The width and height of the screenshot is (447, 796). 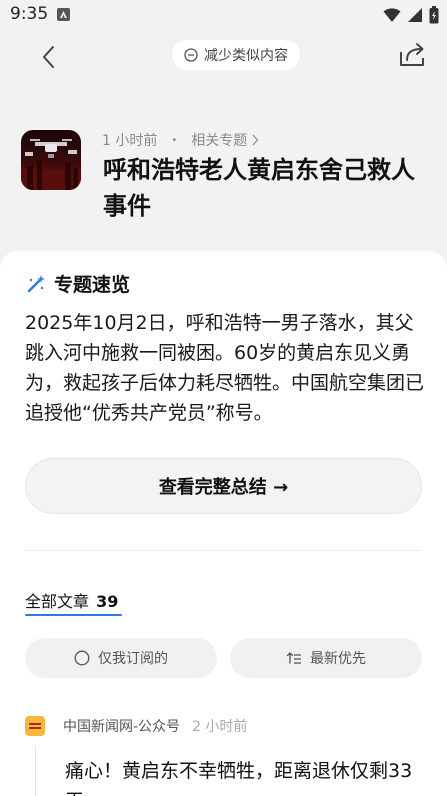 I want to click on status-bar: 9:35, so click(x=223, y=16).